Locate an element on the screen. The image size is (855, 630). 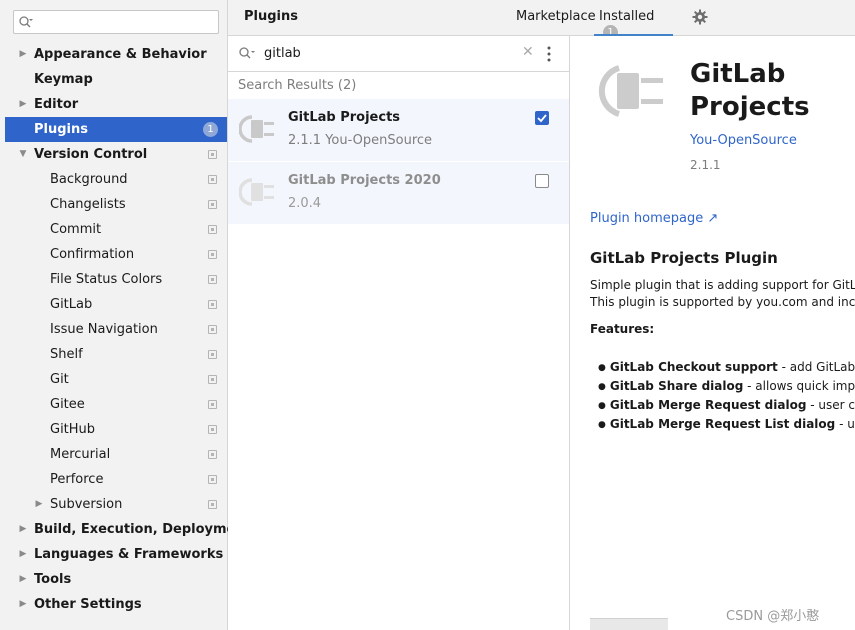
plugin-homepage-link: Plugin homepage ↗ is located at coordinates (654, 218).